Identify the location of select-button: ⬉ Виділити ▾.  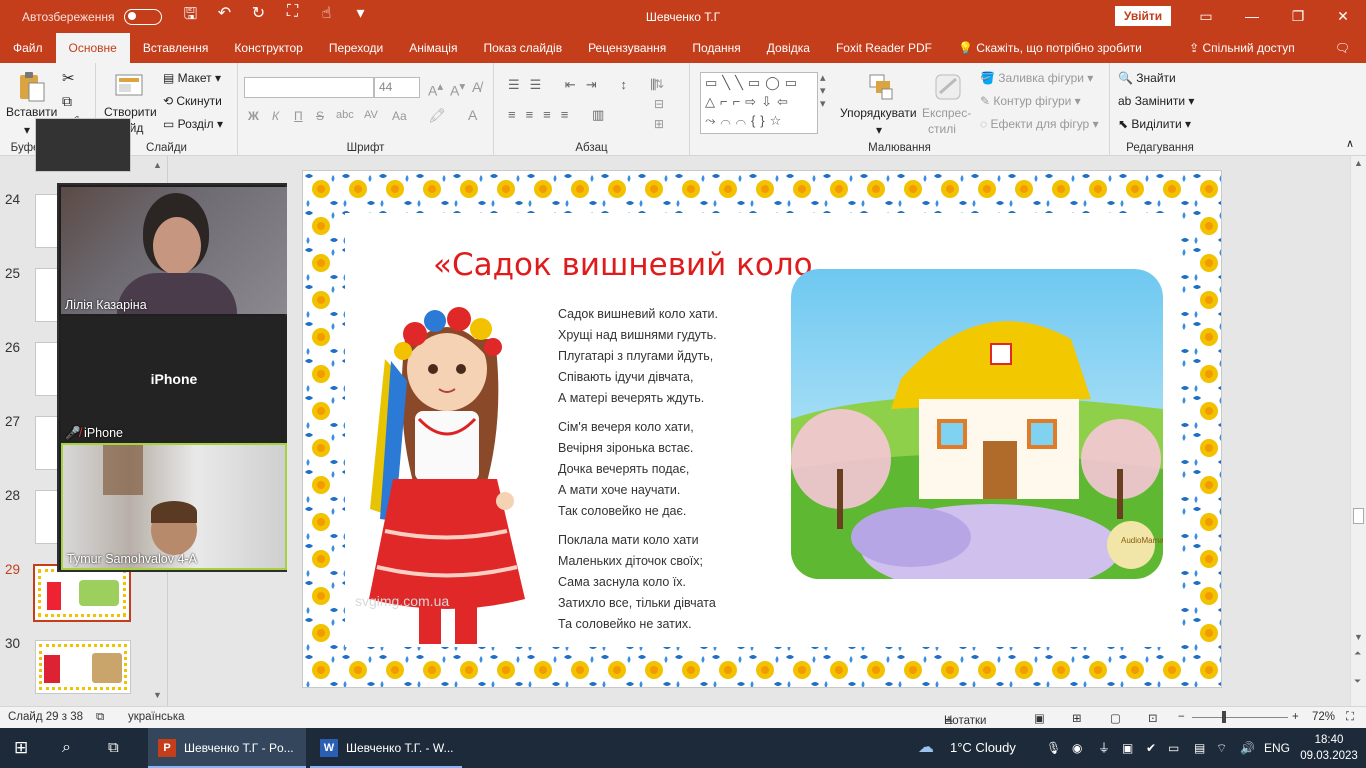
(1154, 124).